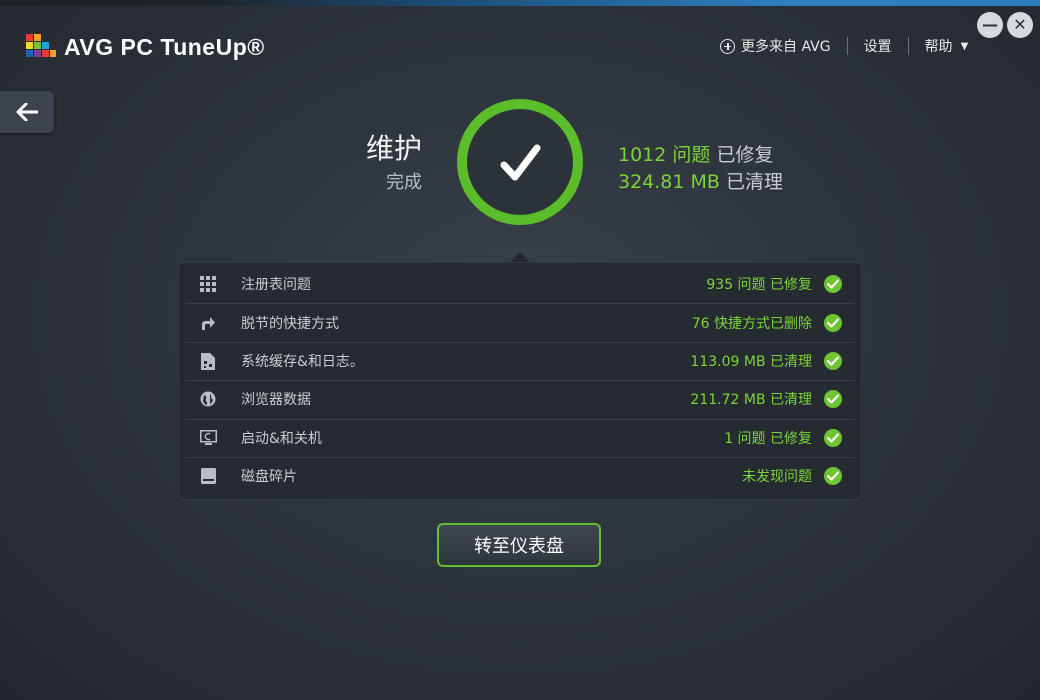  What do you see at coordinates (208, 361) in the screenshot?
I see `file-cache-icon` at bounding box center [208, 361].